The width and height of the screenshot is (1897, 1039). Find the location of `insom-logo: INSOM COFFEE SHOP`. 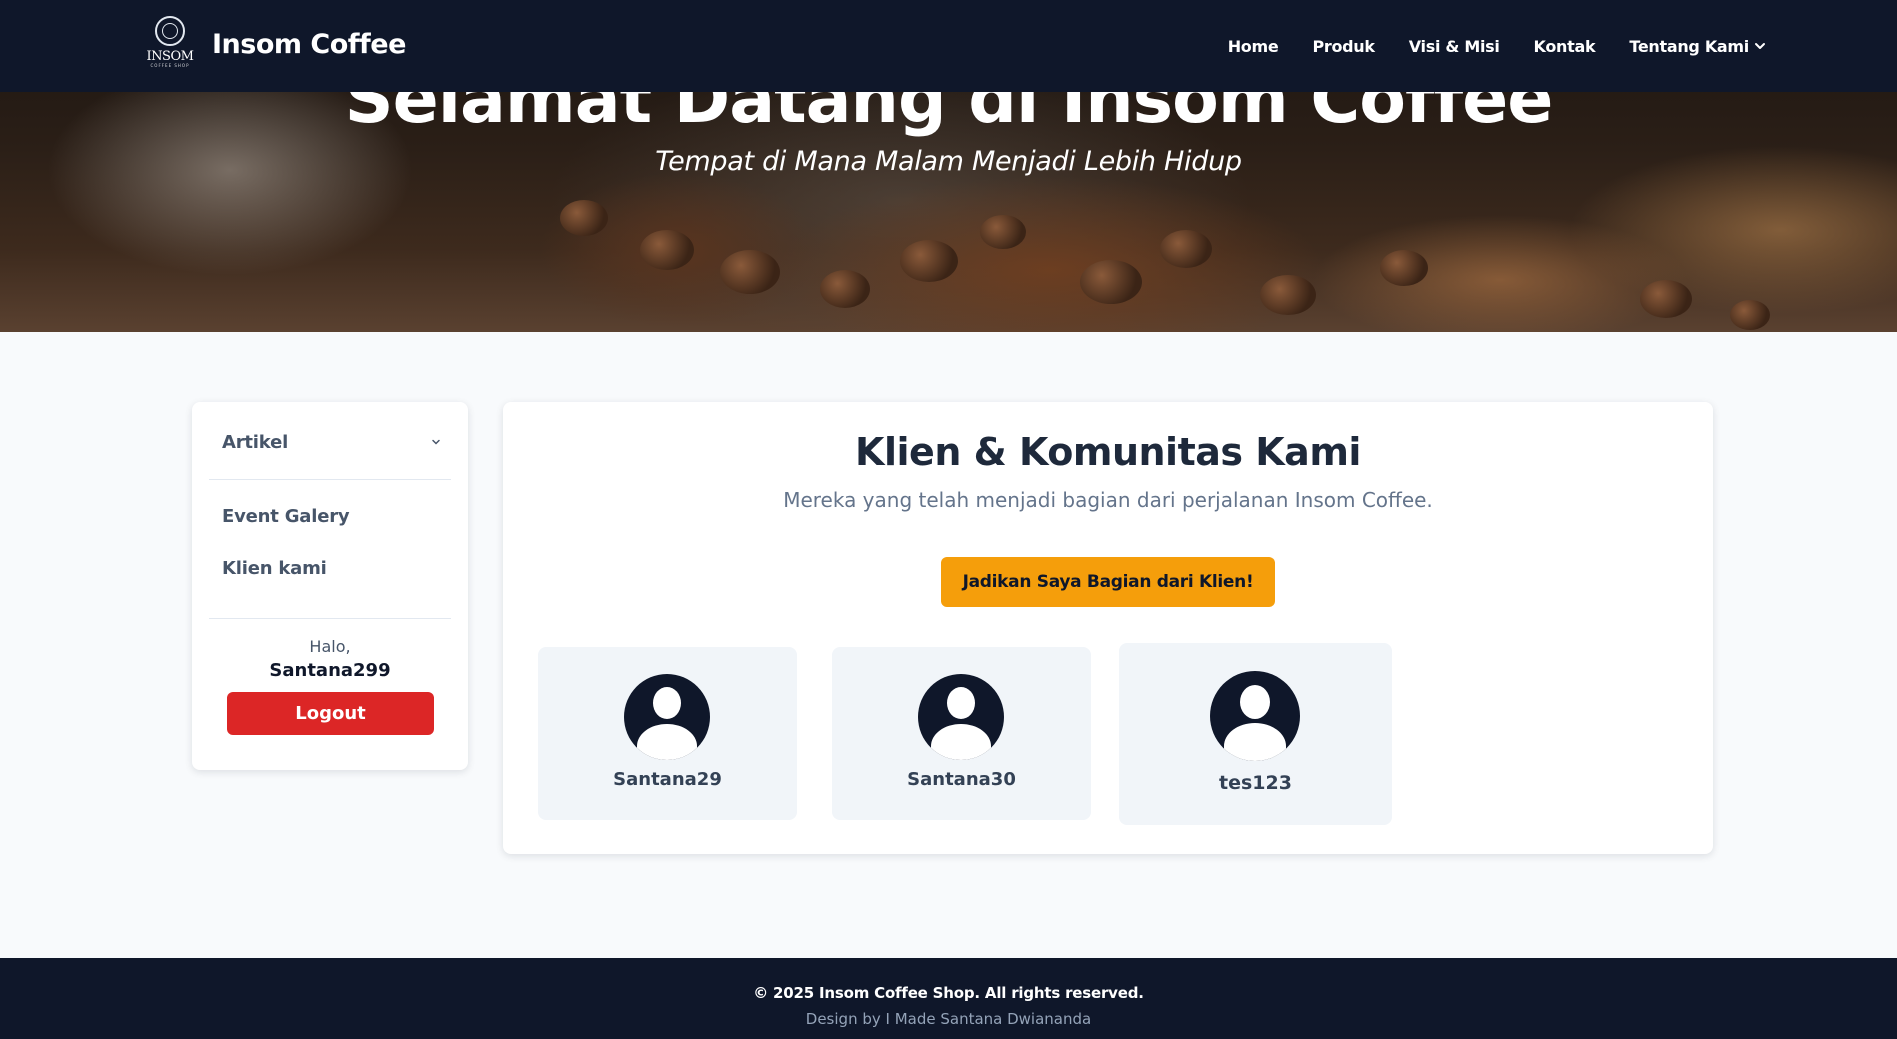

insom-logo: INSOM COFFEE SHOP is located at coordinates (170, 44).